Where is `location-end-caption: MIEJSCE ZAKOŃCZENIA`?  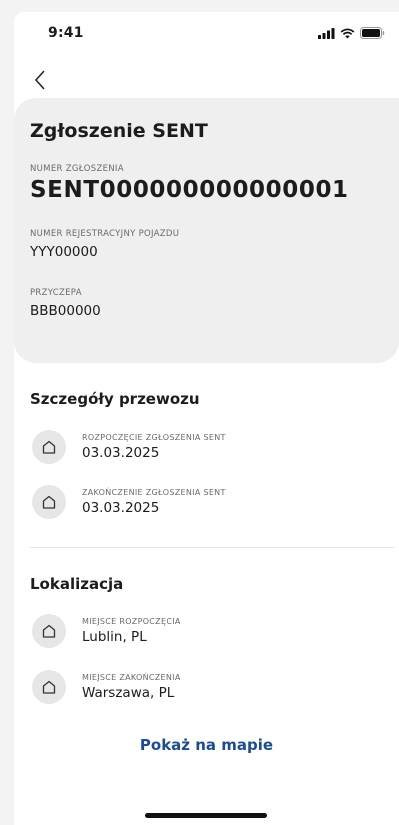 location-end-caption: MIEJSCE ZAKOŃCZENIA is located at coordinates (131, 677).